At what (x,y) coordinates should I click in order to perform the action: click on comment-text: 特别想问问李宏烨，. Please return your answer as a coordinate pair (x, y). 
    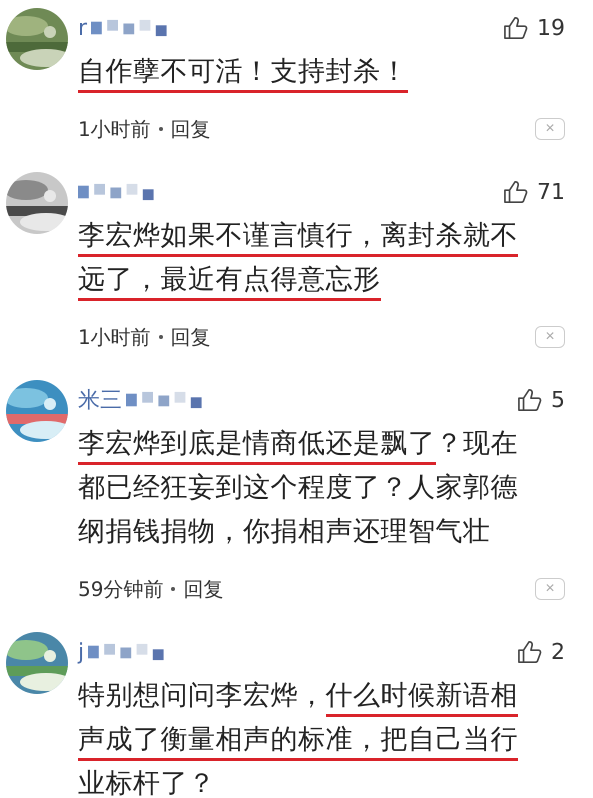
    Looking at the image, I should click on (202, 696).